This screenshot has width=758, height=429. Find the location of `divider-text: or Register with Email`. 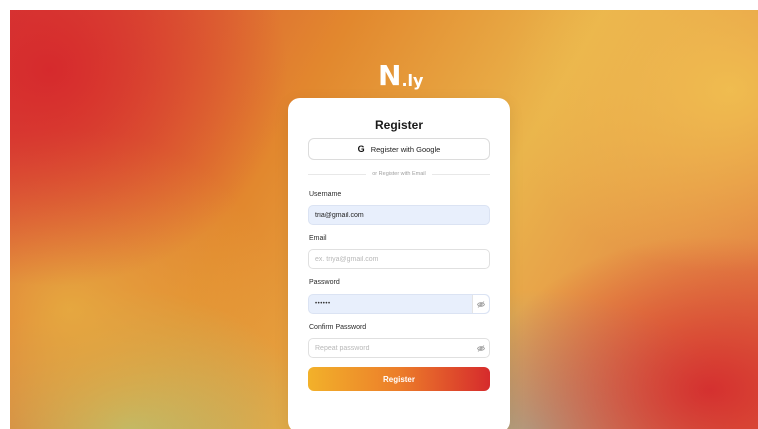

divider-text: or Register with Email is located at coordinates (399, 174).